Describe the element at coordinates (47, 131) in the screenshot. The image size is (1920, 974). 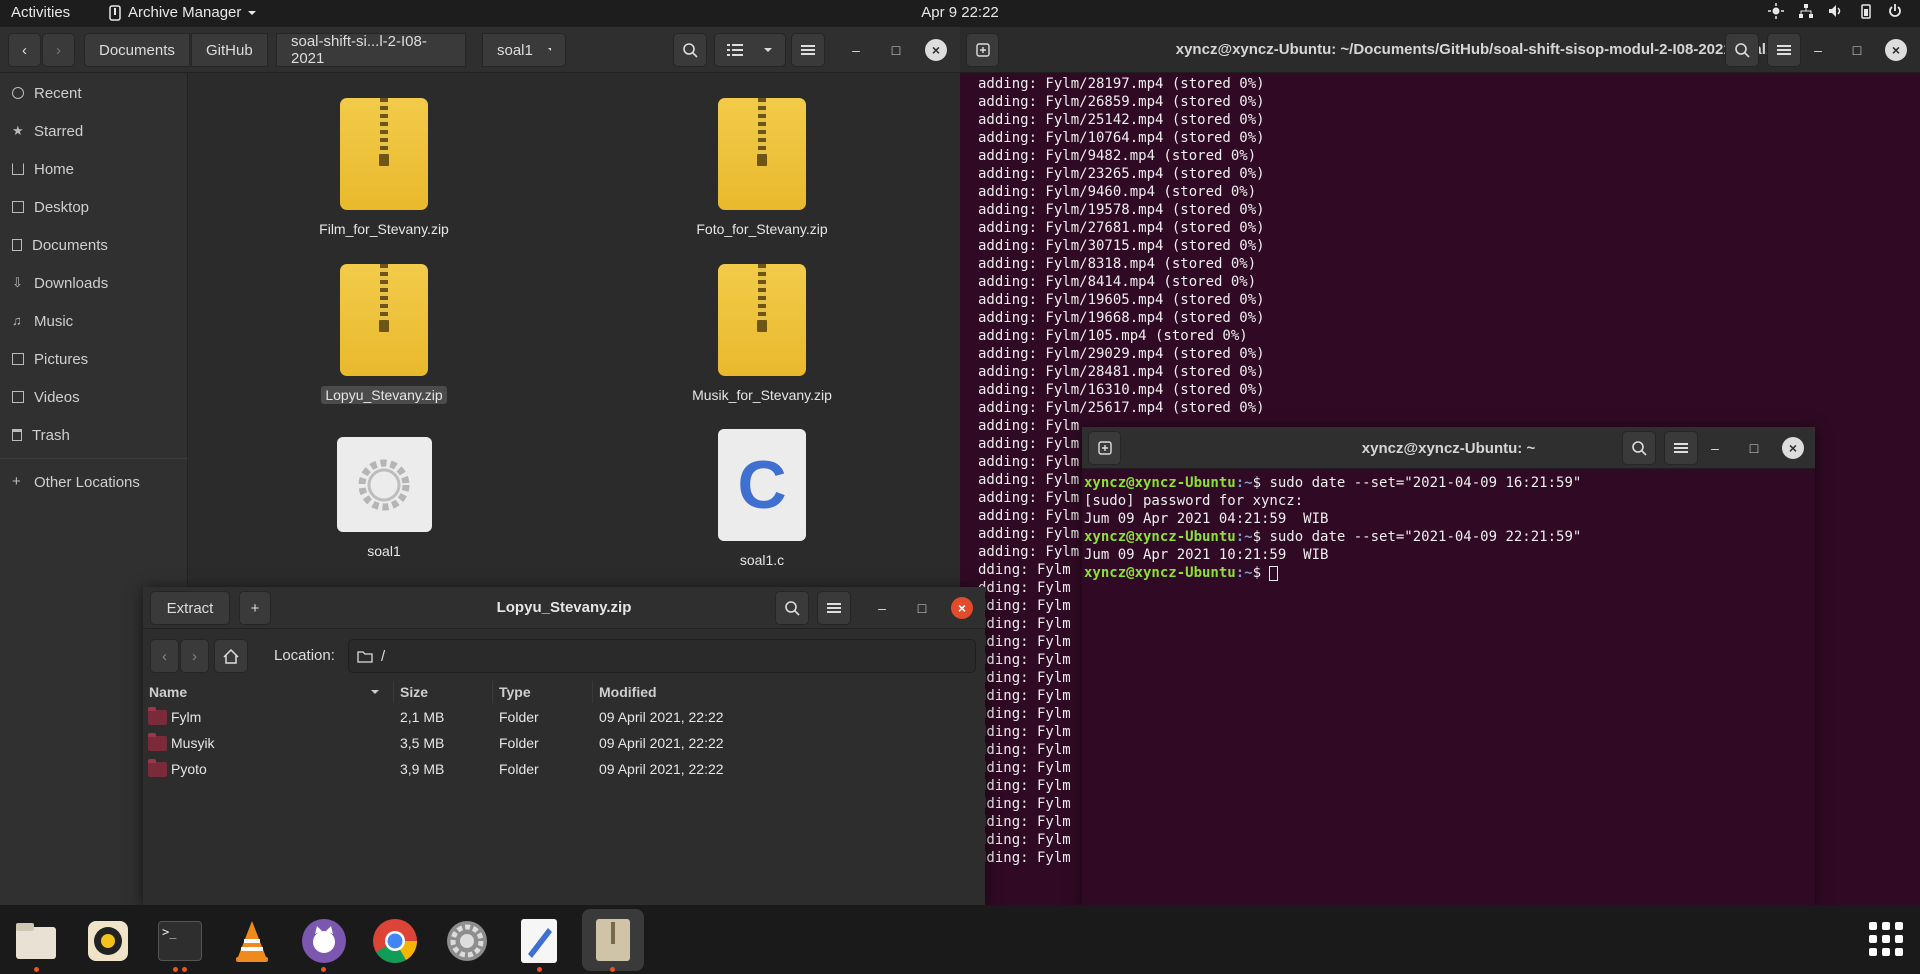
I see `sidebar-item-starred: ★ Starred` at that location.